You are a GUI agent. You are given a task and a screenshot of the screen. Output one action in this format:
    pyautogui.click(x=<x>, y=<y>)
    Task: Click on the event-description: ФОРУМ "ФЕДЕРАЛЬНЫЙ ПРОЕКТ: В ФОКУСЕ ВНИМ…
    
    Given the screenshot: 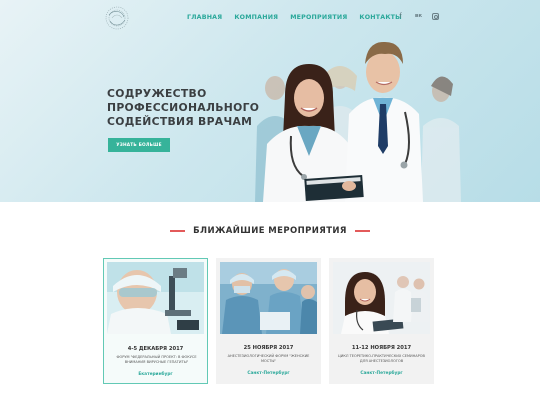 What is the action you would take?
    pyautogui.click(x=156, y=359)
    